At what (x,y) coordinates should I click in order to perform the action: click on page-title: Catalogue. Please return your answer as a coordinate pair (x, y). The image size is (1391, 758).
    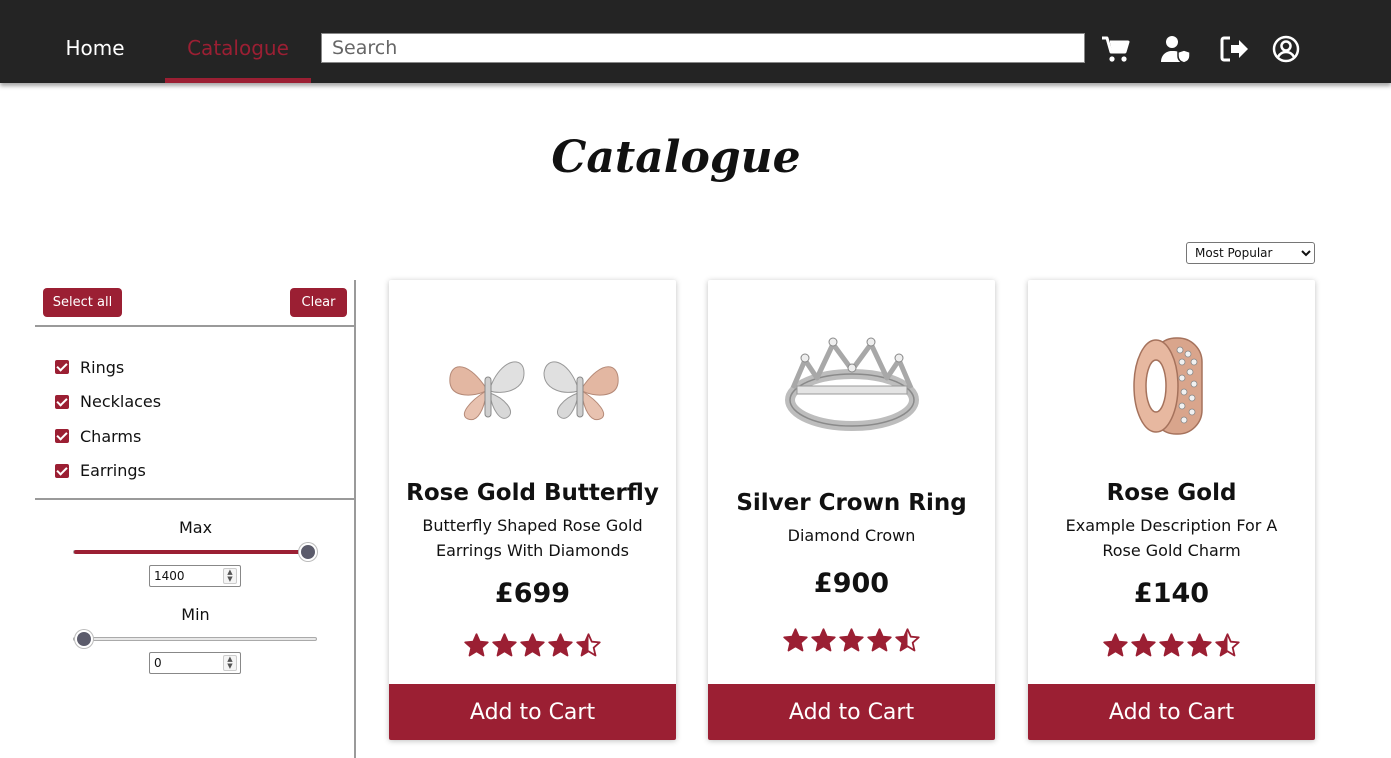
    Looking at the image, I should click on (676, 157).